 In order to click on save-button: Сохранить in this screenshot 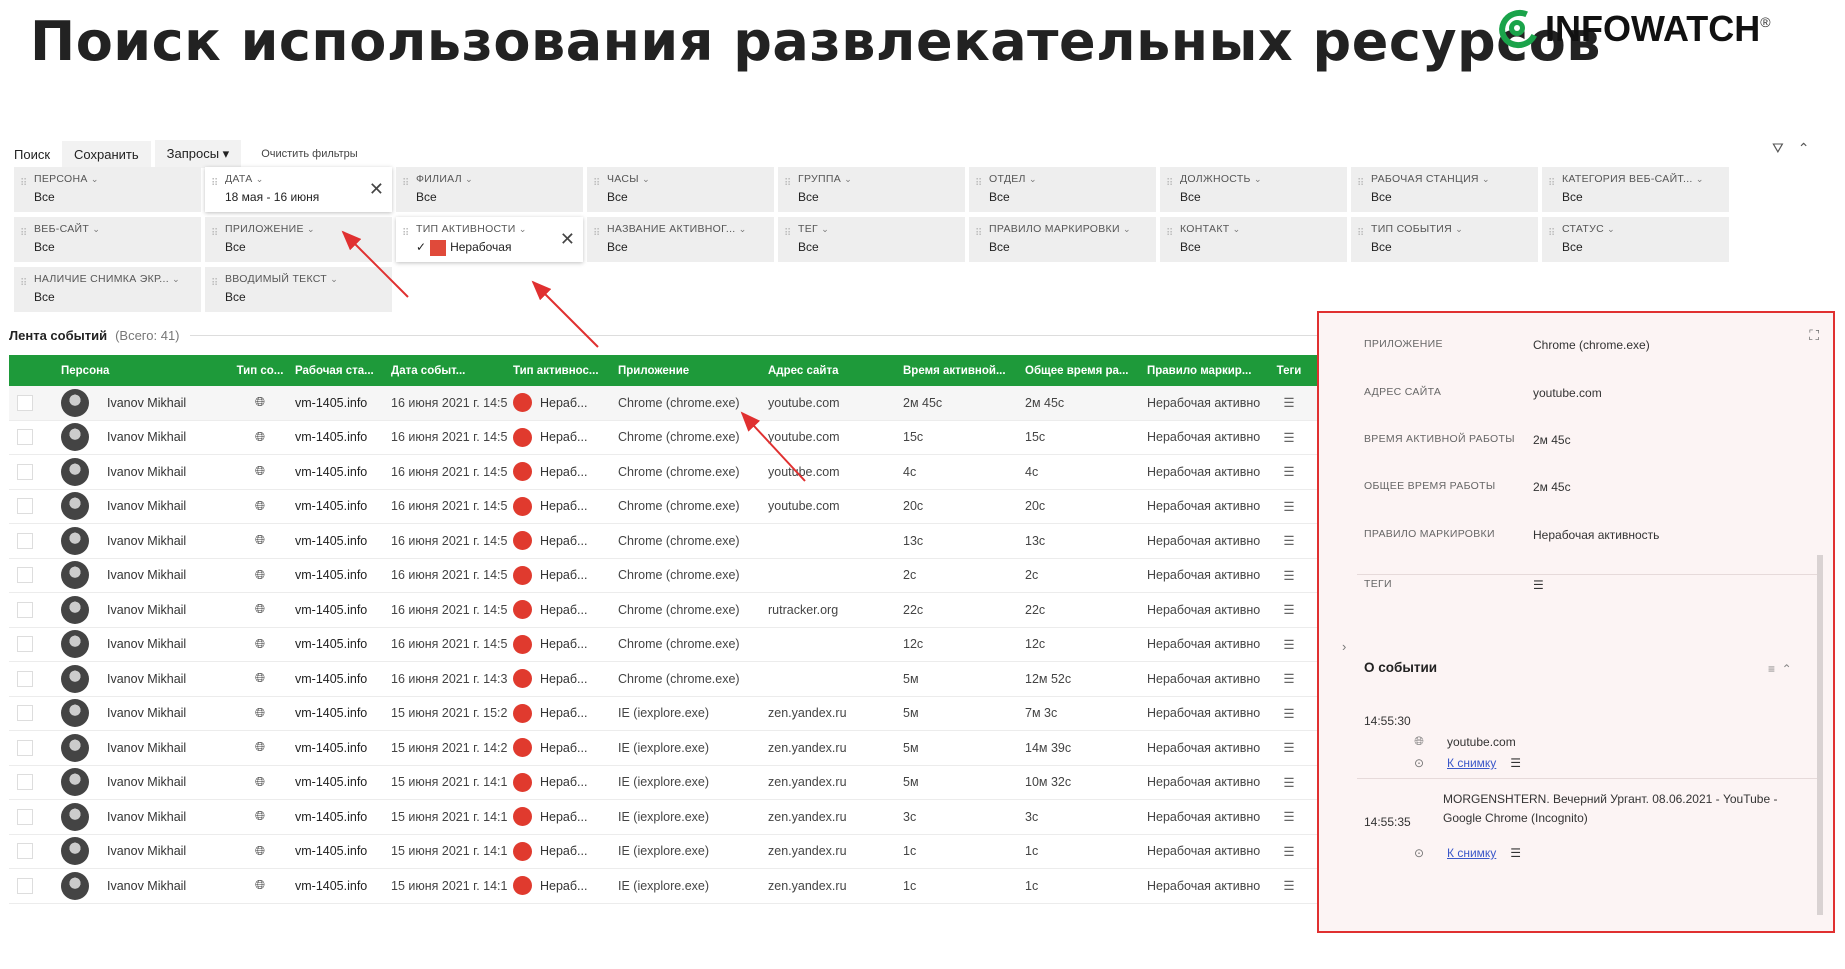, I will do `click(106, 154)`.